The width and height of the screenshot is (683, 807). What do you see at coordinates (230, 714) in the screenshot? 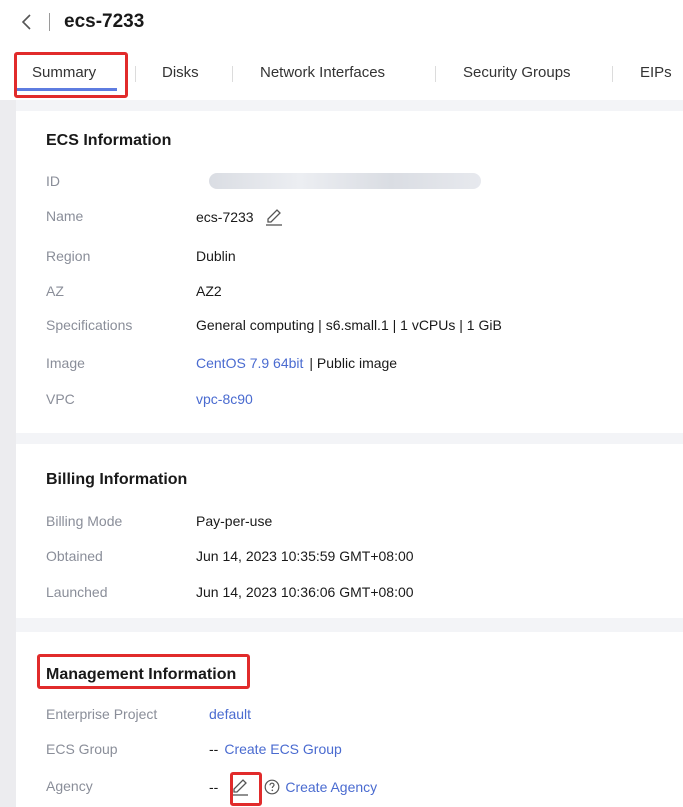
I see `enterprise-project-link: default` at bounding box center [230, 714].